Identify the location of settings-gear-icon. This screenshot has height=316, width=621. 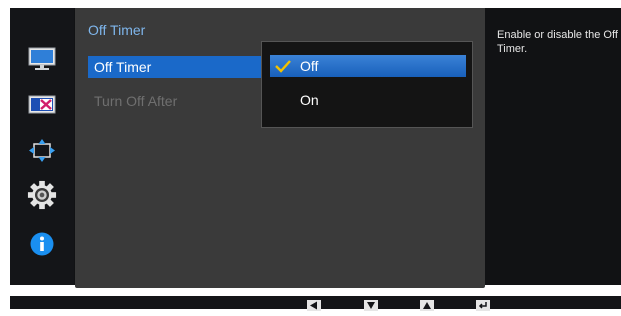
(42, 195).